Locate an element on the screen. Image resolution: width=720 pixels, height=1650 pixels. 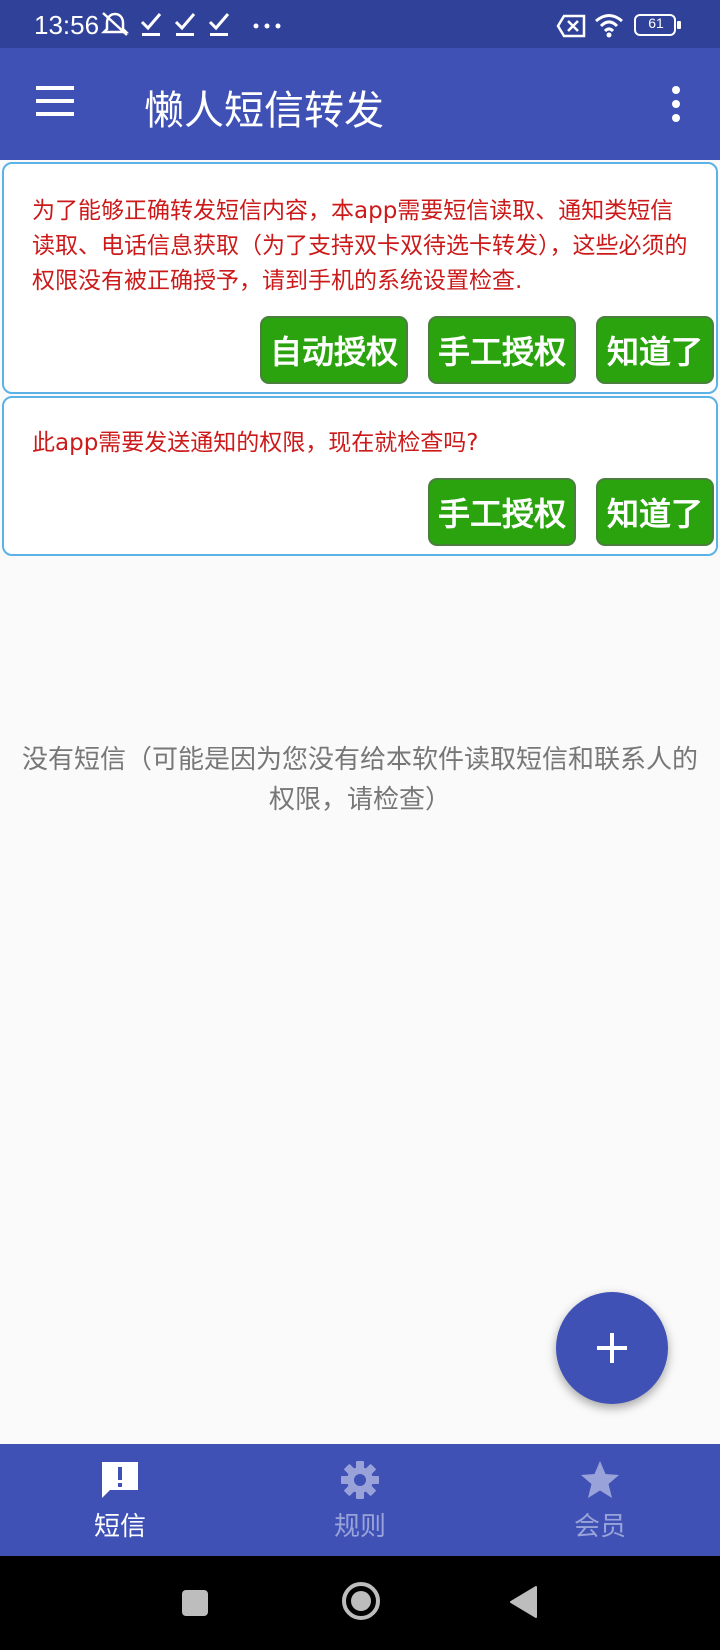
nav-item-member: 会员 is located at coordinates (600, 1500).